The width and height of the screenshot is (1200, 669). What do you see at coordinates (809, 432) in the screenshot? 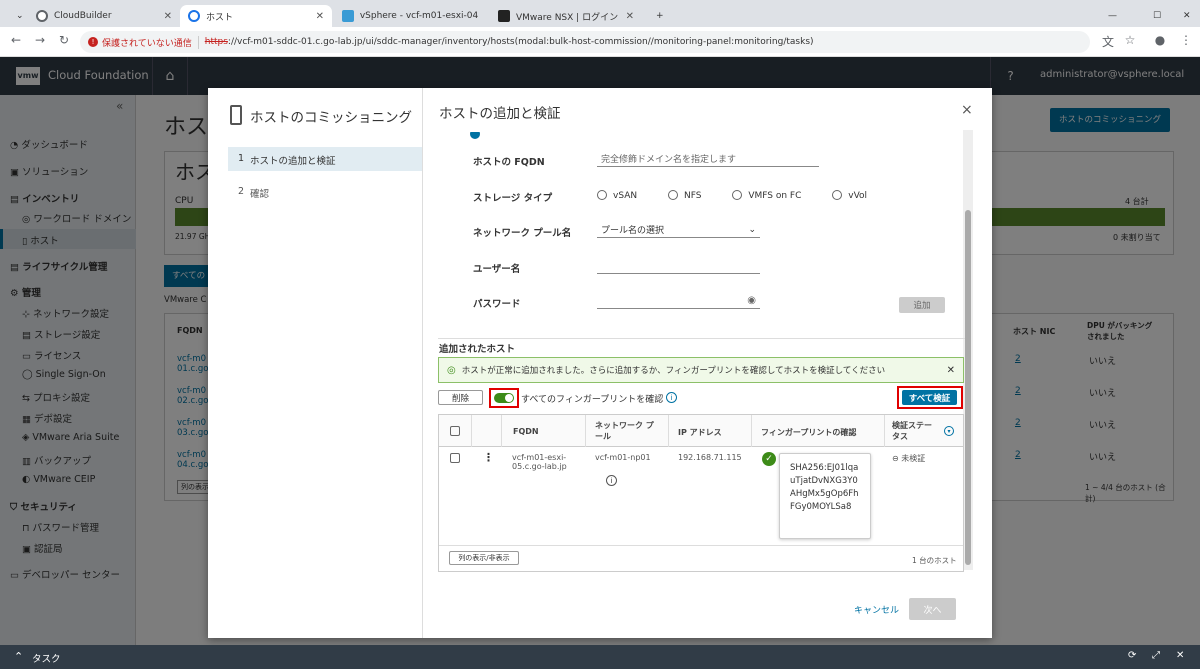
I see `col-fingerprint: フィンガープリントの確認` at bounding box center [809, 432].